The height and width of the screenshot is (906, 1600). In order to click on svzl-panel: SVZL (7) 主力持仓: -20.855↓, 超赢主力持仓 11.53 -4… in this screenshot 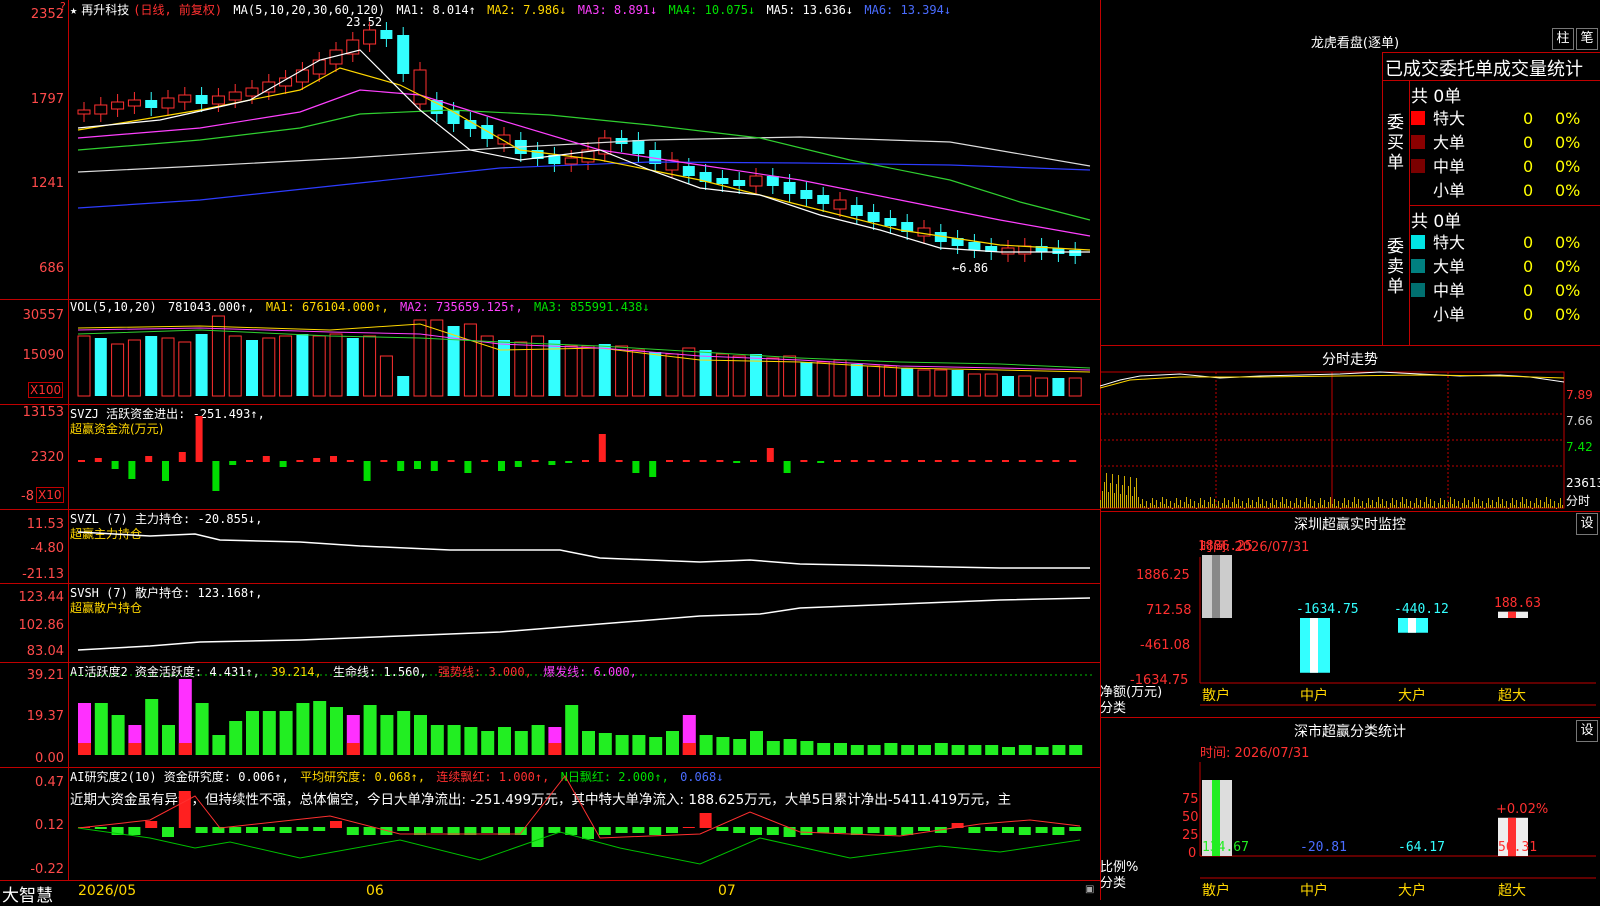, I will do `click(550, 546)`.